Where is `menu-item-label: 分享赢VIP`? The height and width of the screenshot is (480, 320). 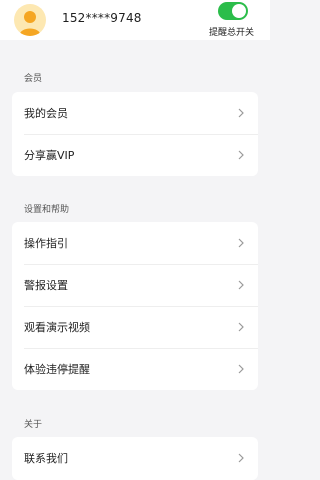 menu-item-label: 分享赢VIP is located at coordinates (49, 155).